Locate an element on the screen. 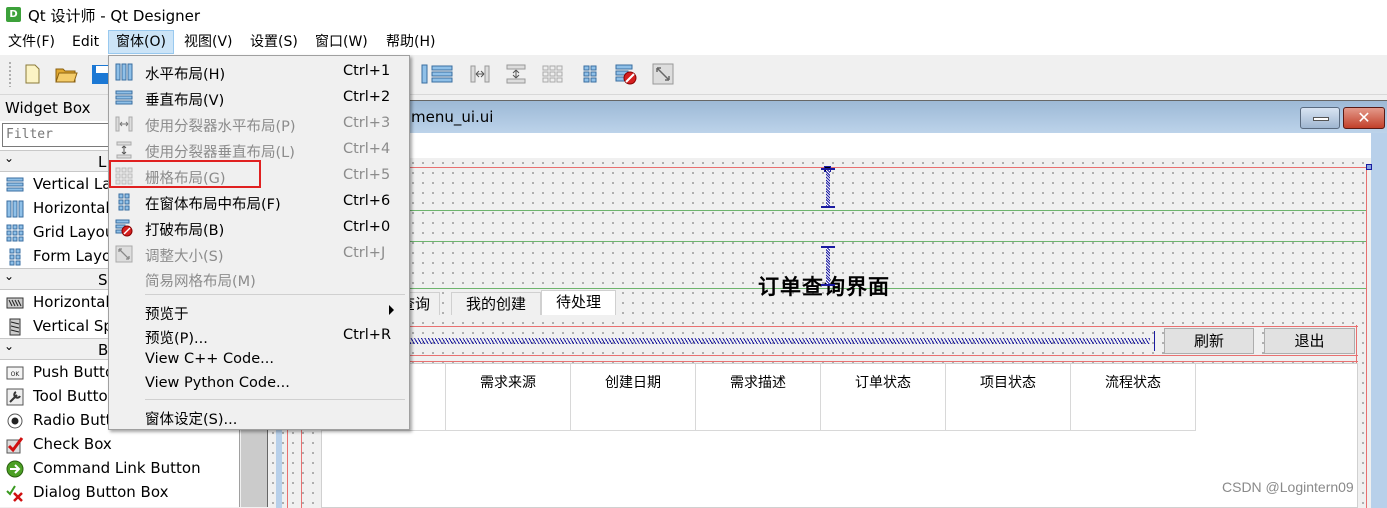 The height and width of the screenshot is (508, 1387). form-window-titlebar: menu_ui.ui ✕ is located at coordinates (827, 117).